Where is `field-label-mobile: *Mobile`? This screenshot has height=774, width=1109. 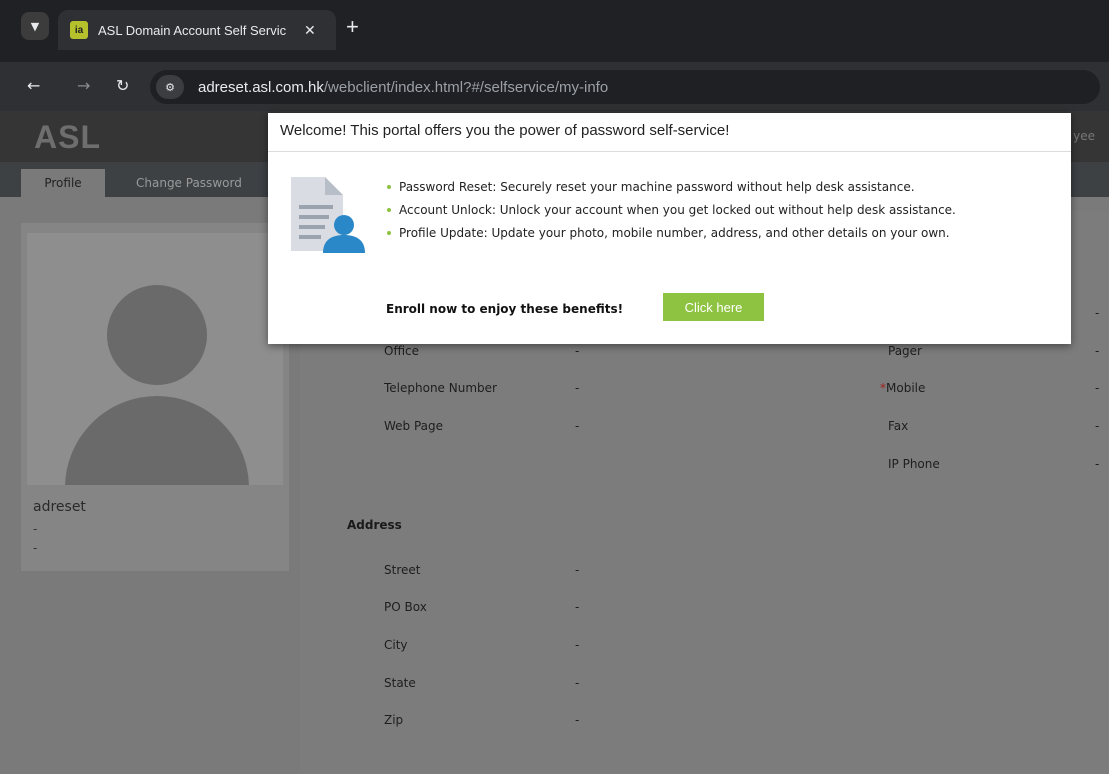 field-label-mobile: *Mobile is located at coordinates (902, 388).